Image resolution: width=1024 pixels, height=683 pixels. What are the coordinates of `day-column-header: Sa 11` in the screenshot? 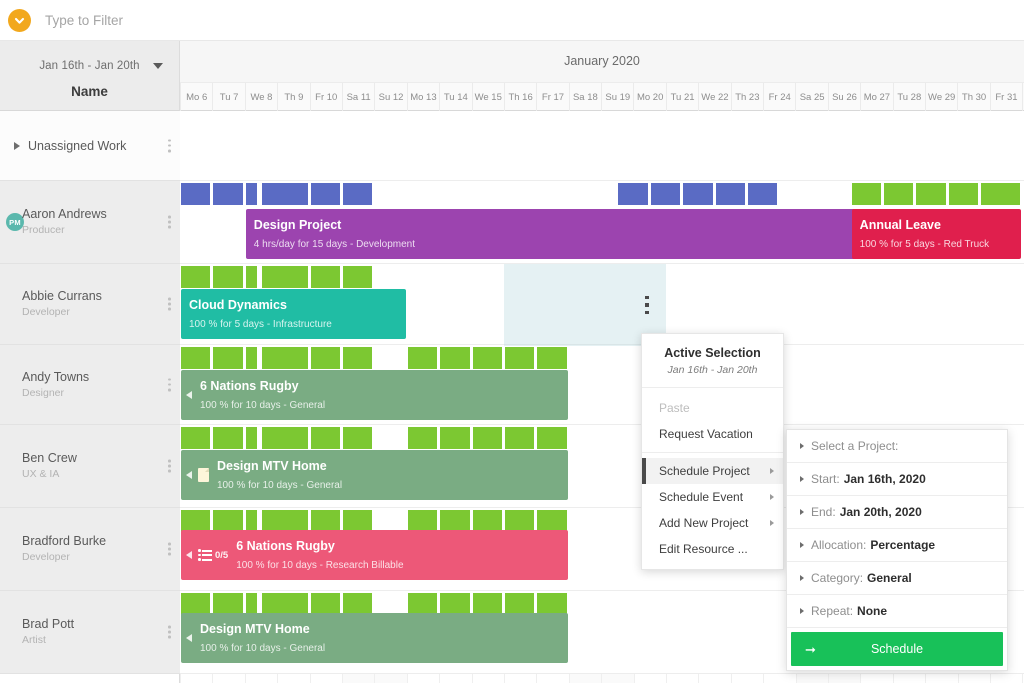 It's located at (357, 97).